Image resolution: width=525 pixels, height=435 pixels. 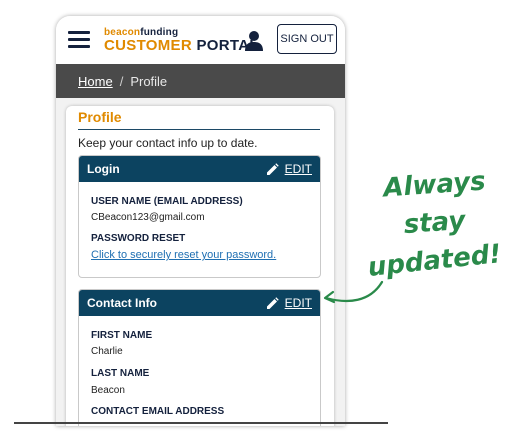 I want to click on portal-name: CUSTOMER PORTAL, so click(x=181, y=46).